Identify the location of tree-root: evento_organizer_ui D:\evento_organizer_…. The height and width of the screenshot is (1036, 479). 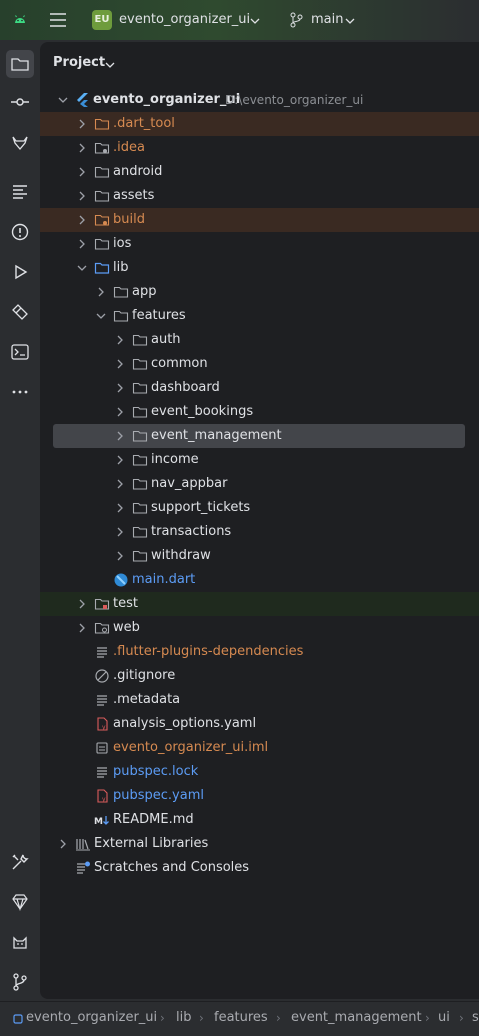
(259, 100).